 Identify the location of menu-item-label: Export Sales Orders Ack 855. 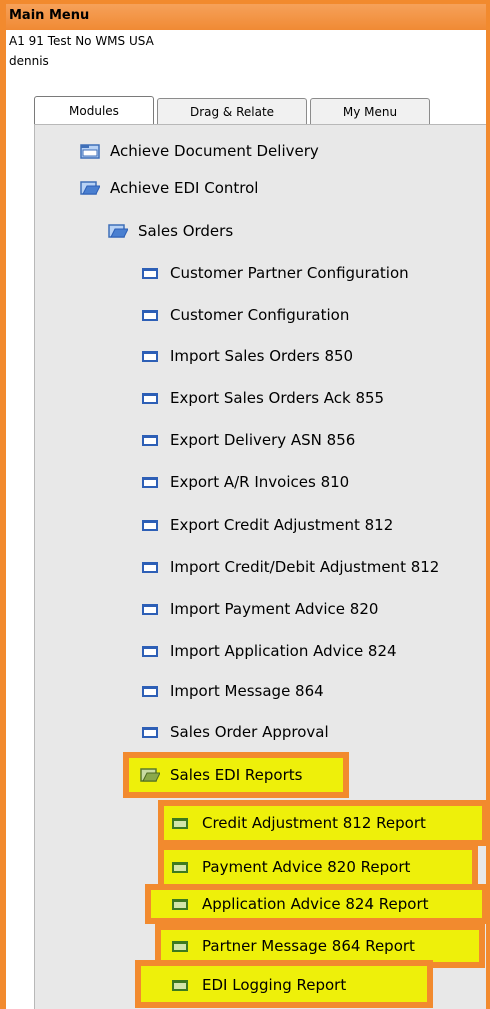
(277, 398).